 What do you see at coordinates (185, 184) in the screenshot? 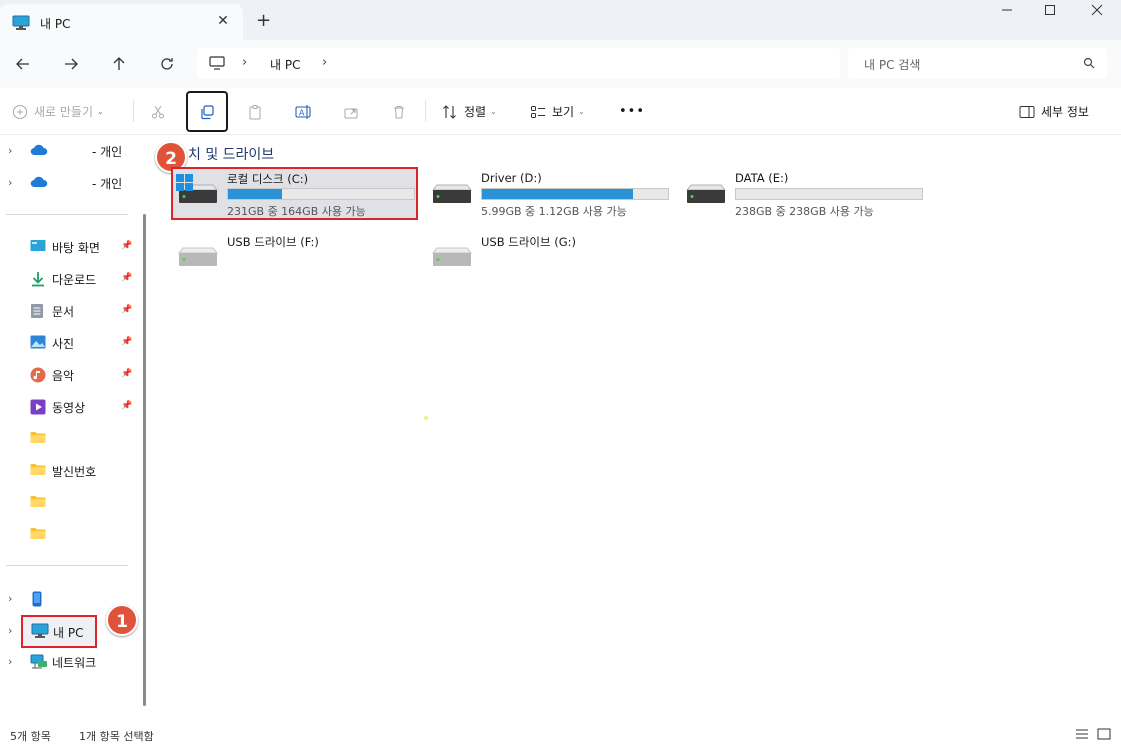
I see `windows-logo-icon` at bounding box center [185, 184].